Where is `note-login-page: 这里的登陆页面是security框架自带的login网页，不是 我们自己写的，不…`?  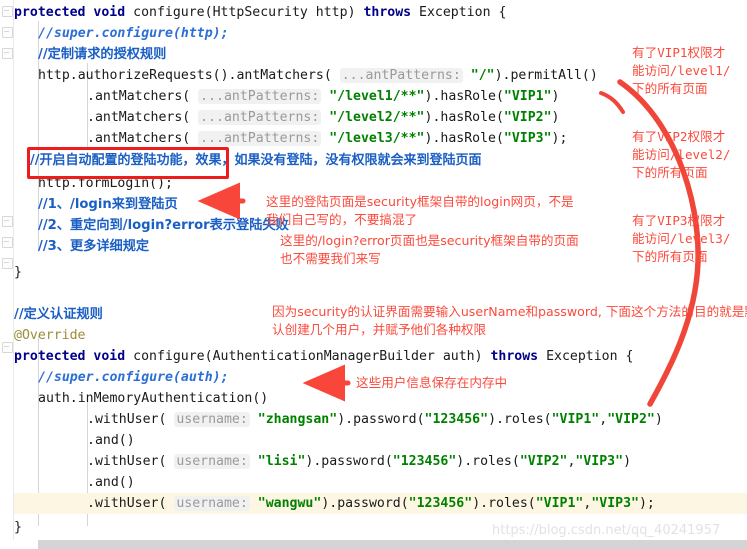
note-login-page: 这里的登陆页面是security框架自带的login网页，不是 我们自己写的，不… is located at coordinates (420, 210).